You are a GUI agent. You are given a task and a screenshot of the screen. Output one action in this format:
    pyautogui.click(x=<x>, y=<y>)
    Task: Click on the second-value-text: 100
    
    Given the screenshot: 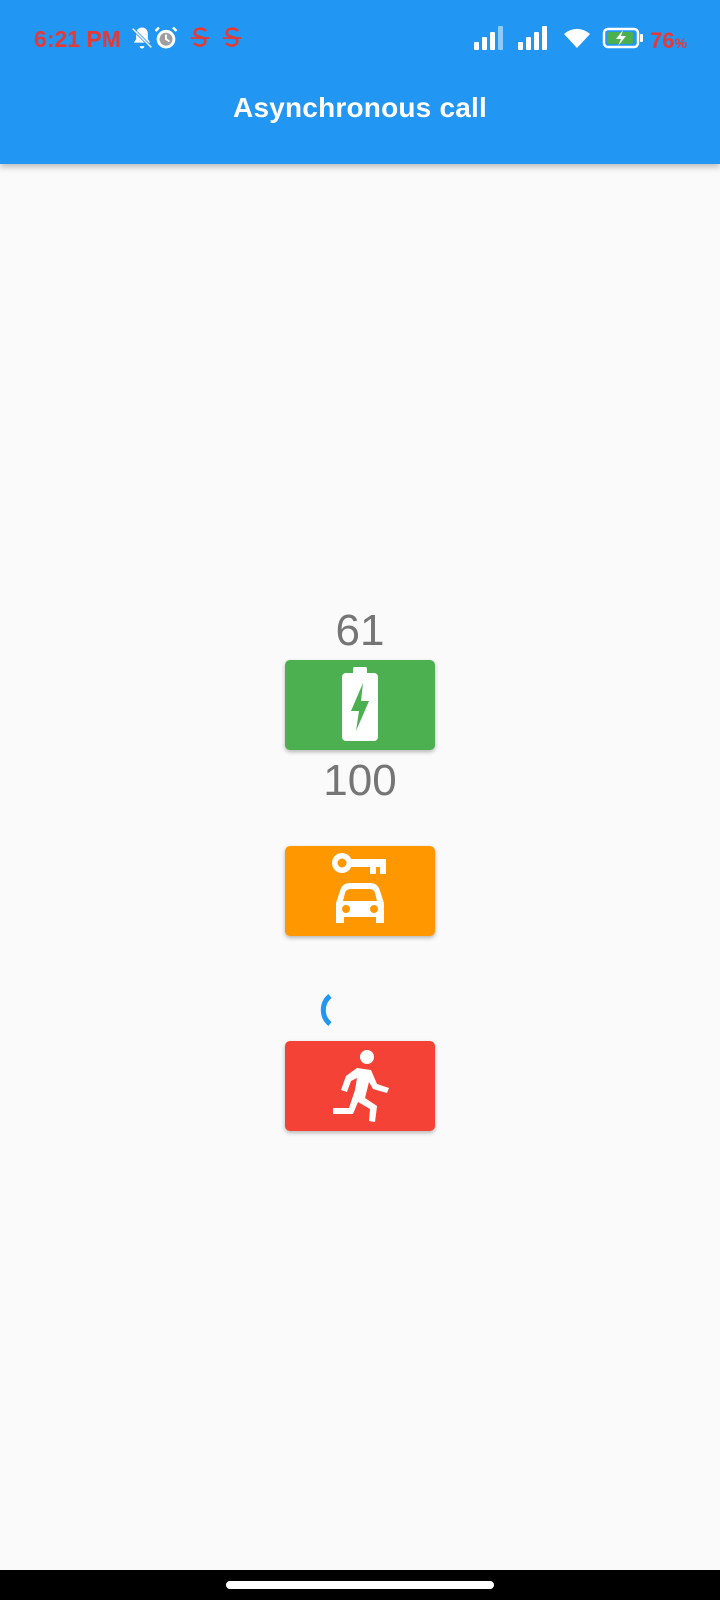 What is the action you would take?
    pyautogui.click(x=360, y=780)
    